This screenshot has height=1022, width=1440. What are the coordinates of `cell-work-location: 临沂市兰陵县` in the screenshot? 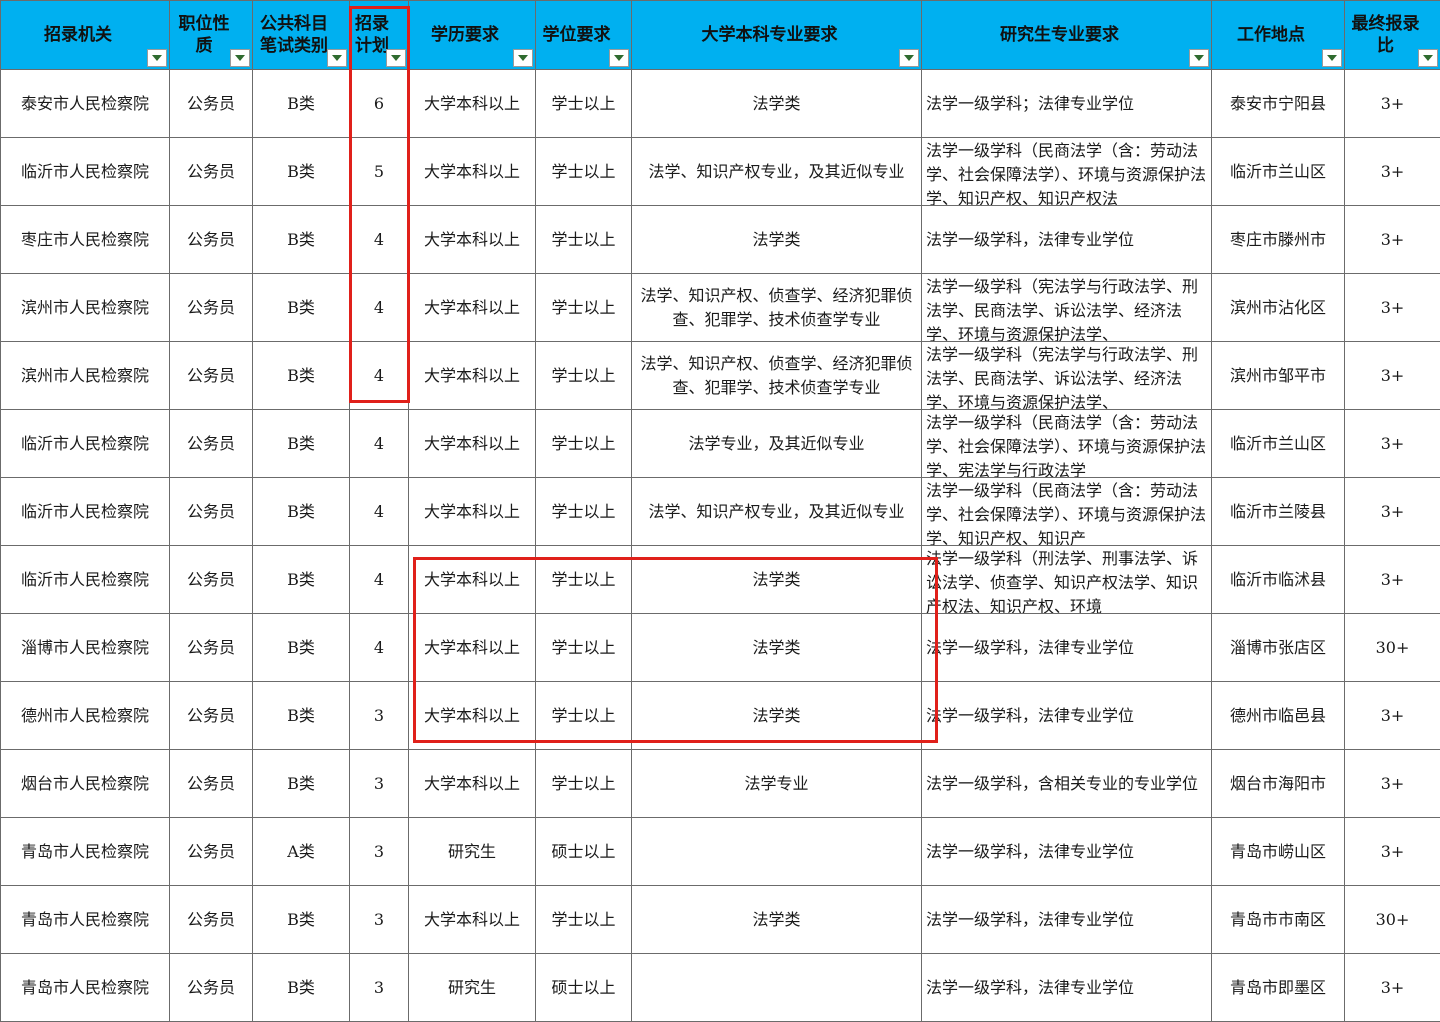 It's located at (1278, 512).